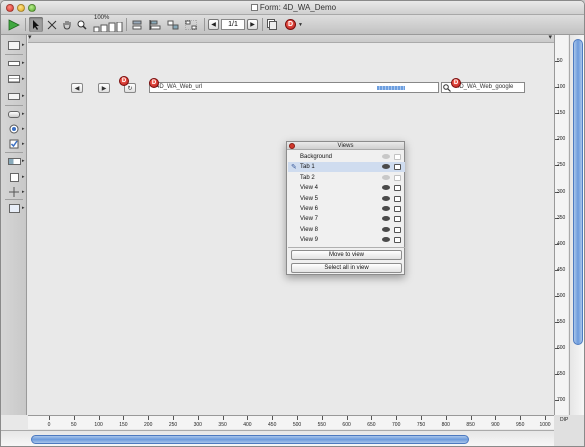 The width and height of the screenshot is (585, 447). I want to click on palette-tab-tool, so click(14, 161).